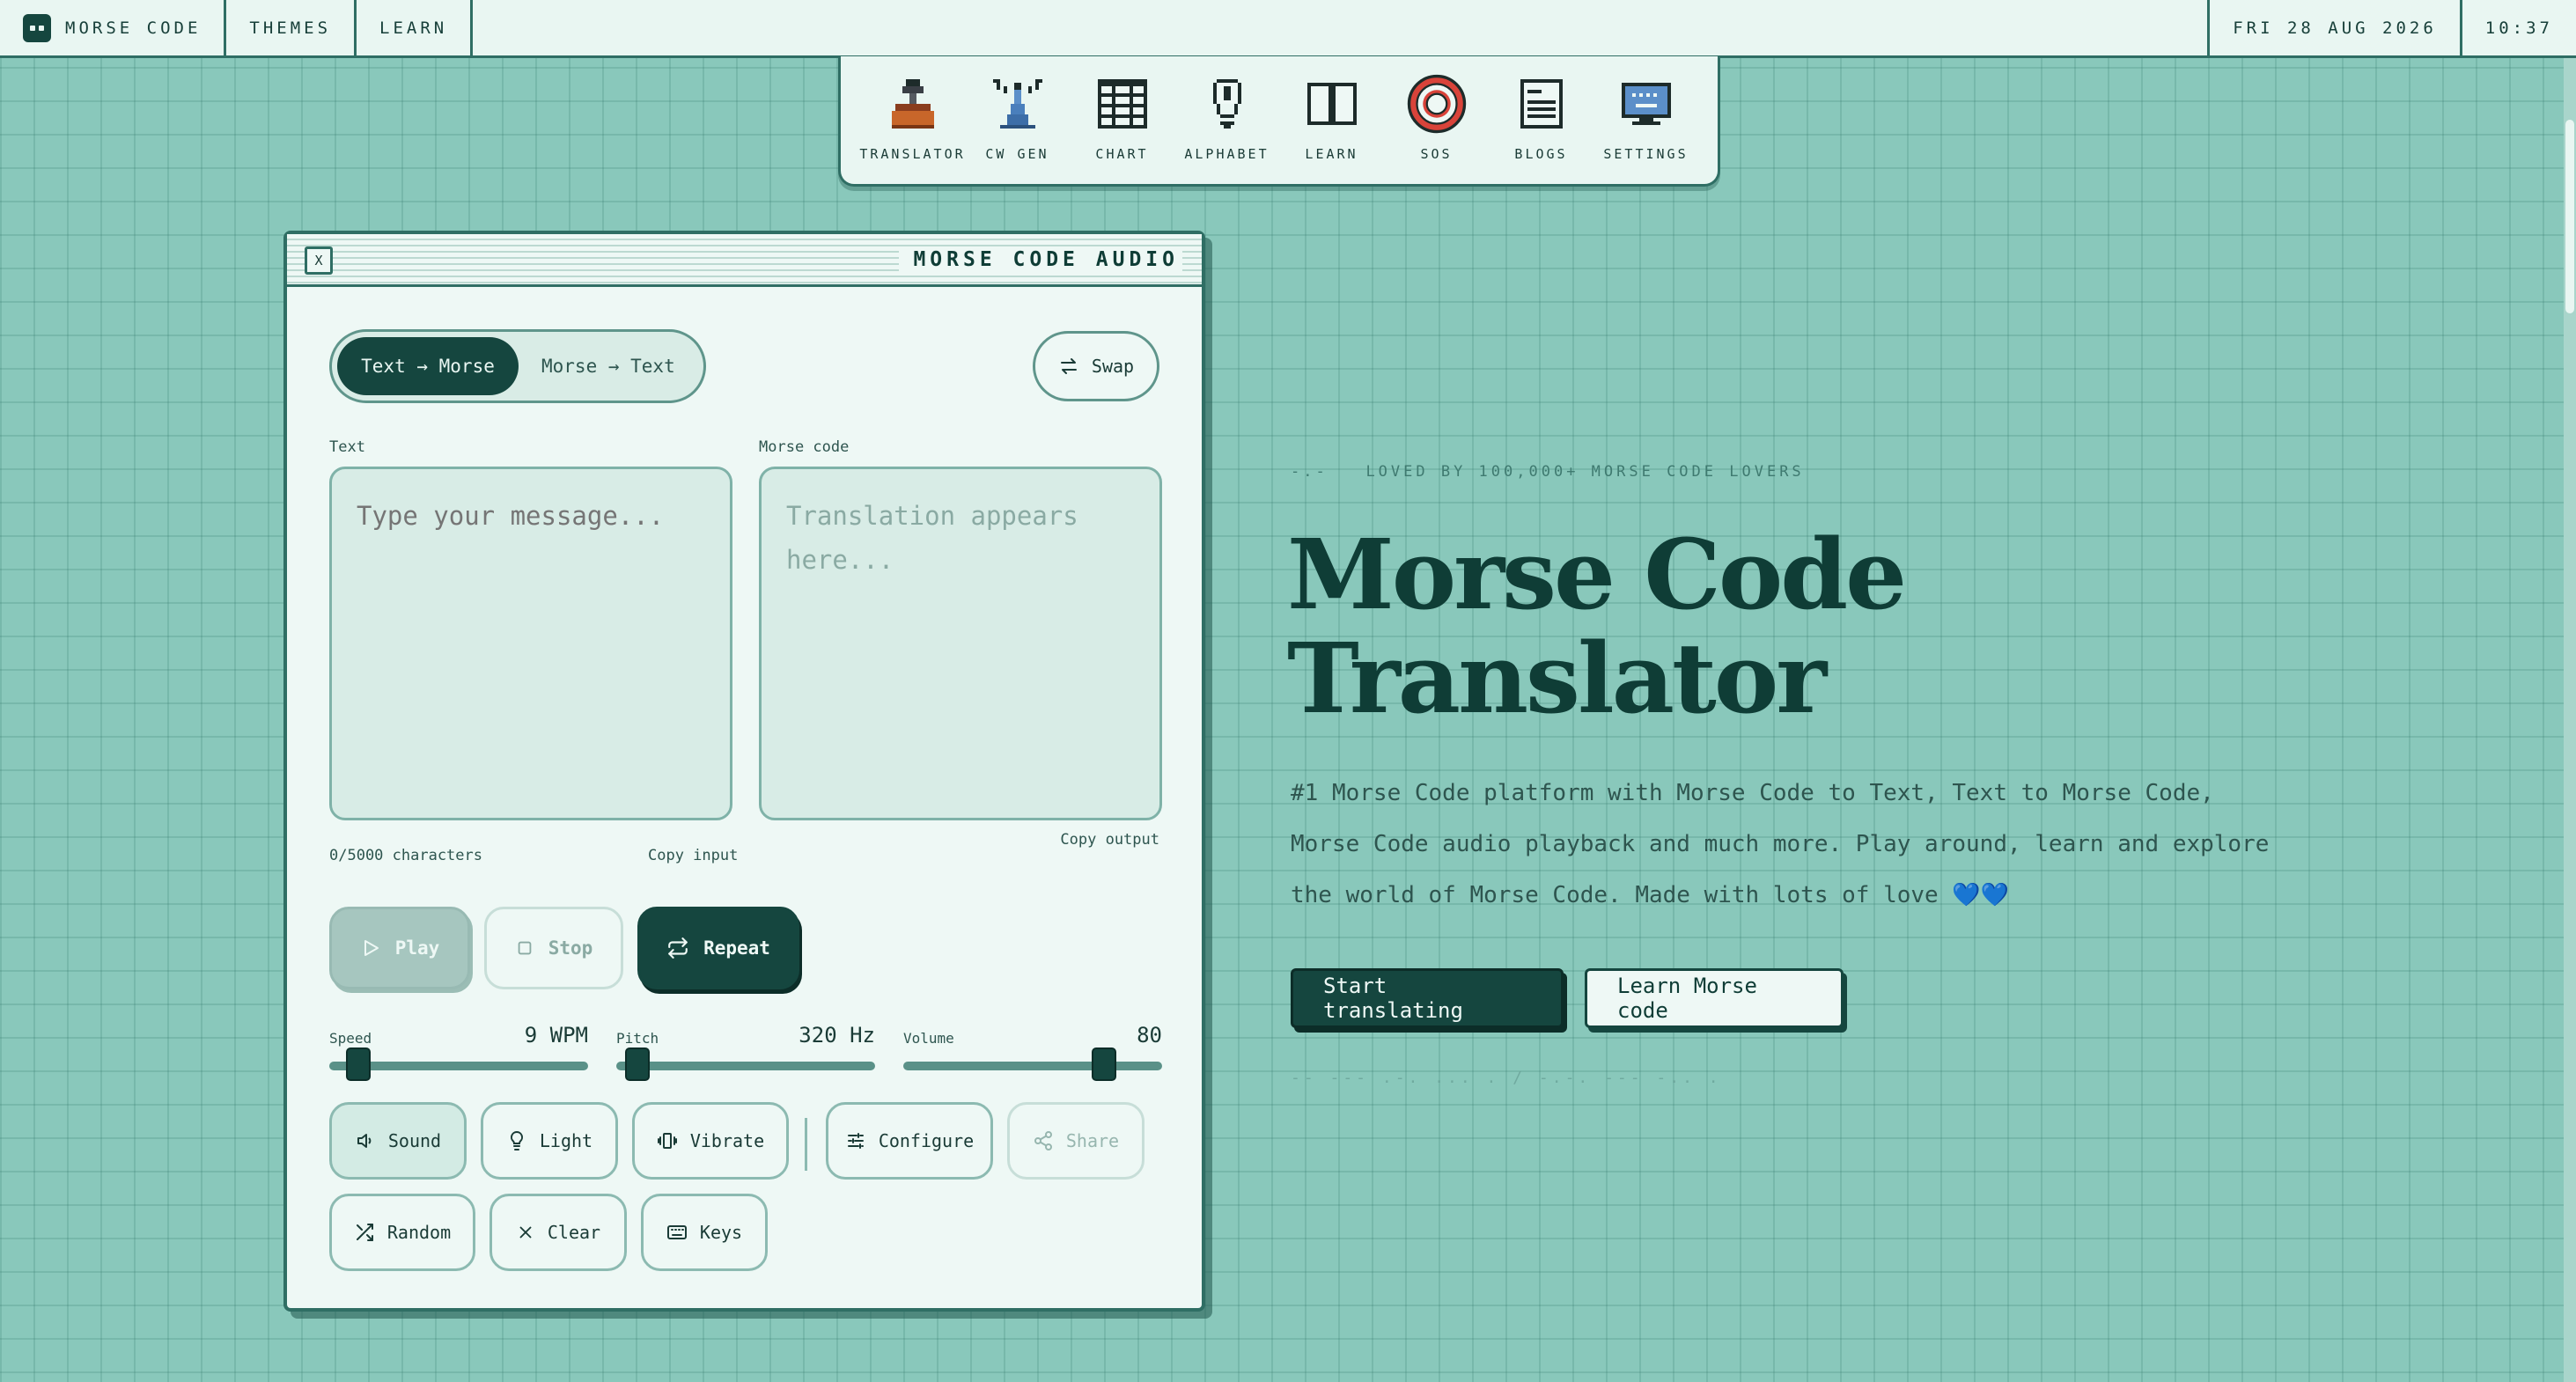  Describe the element at coordinates (516, 1140) in the screenshot. I see `bulb-icon` at that location.